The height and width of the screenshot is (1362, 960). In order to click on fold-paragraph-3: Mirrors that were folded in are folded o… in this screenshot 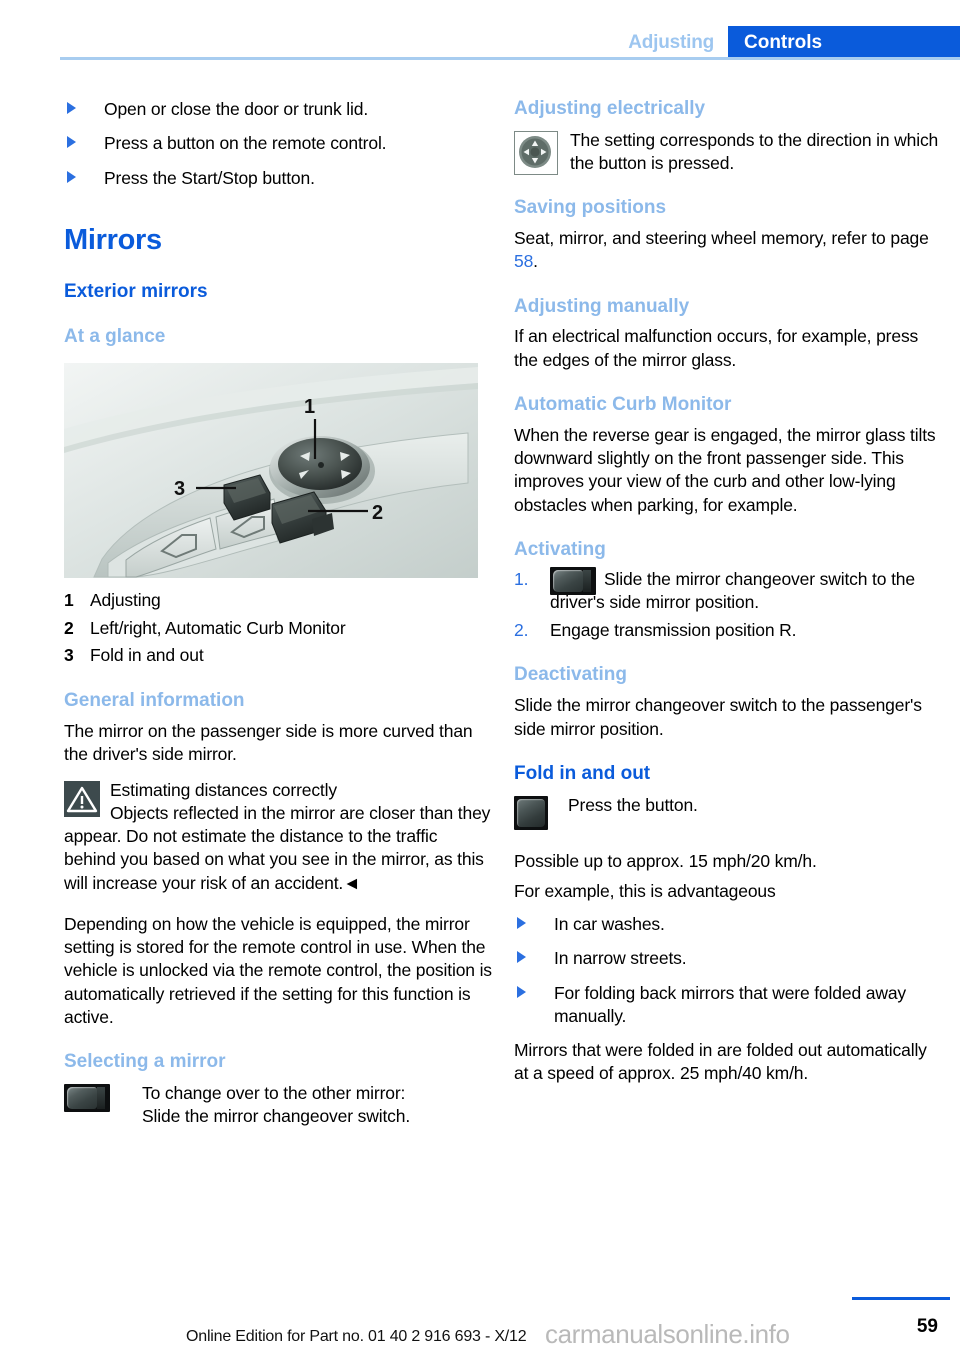, I will do `click(720, 1062)`.